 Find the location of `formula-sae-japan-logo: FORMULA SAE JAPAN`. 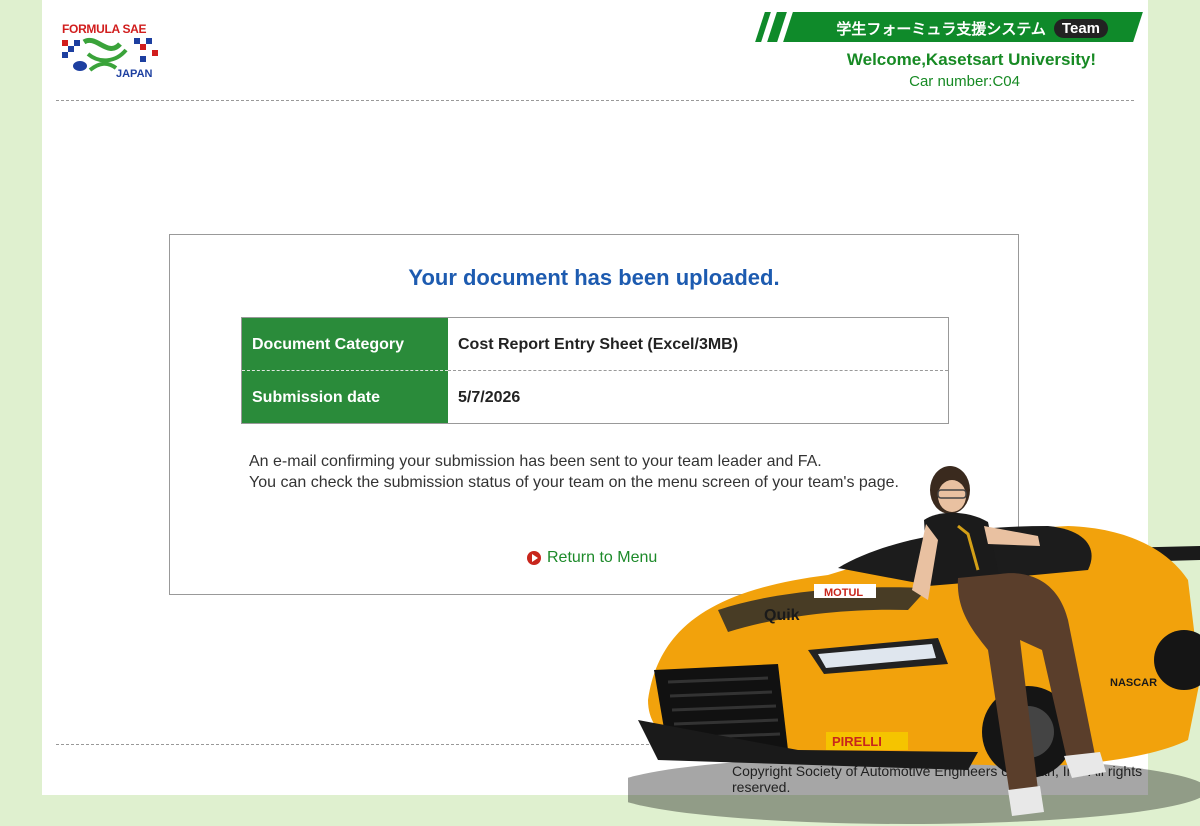

formula-sae-japan-logo: FORMULA SAE JAPAN is located at coordinates (112, 52).